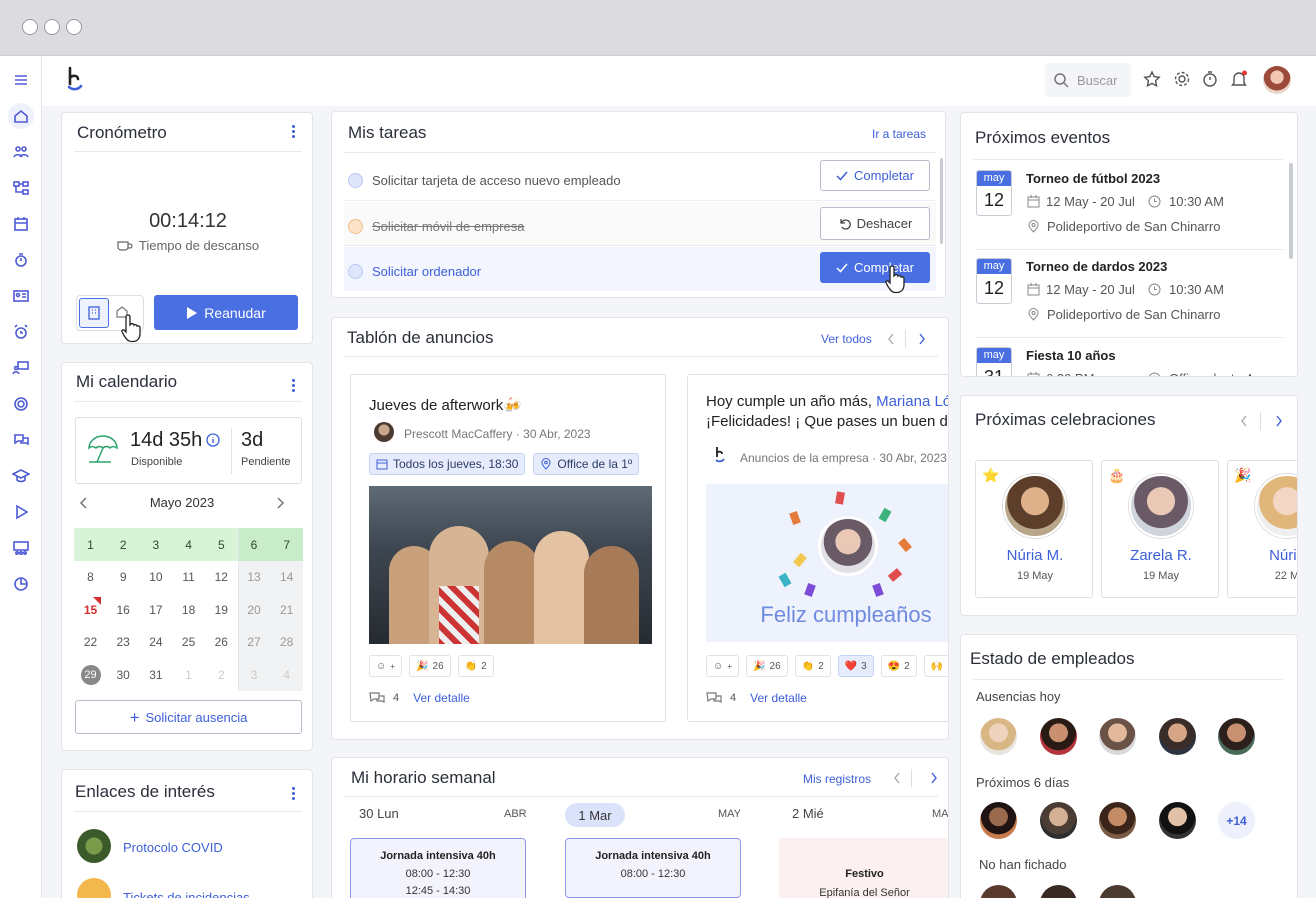 This screenshot has height=898, width=1316. Describe the element at coordinates (90, 609) in the screenshot. I see `calendar-day: 15` at that location.